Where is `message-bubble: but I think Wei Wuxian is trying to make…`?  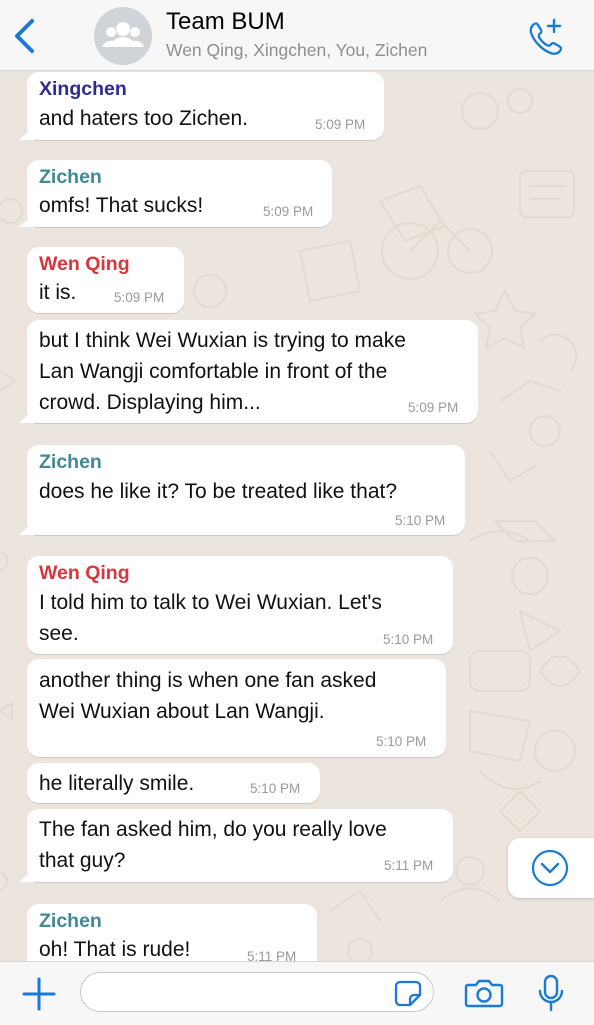
message-bubble: but I think Wei Wuxian is trying to make… is located at coordinates (252, 371).